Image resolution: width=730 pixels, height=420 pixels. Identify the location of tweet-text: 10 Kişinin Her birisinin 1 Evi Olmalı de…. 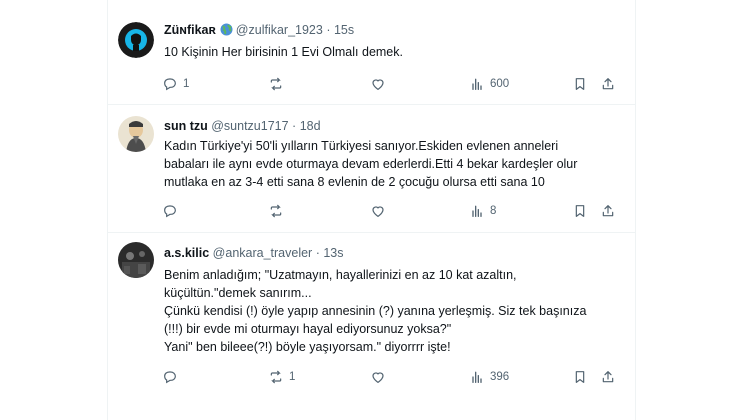
(394, 52).